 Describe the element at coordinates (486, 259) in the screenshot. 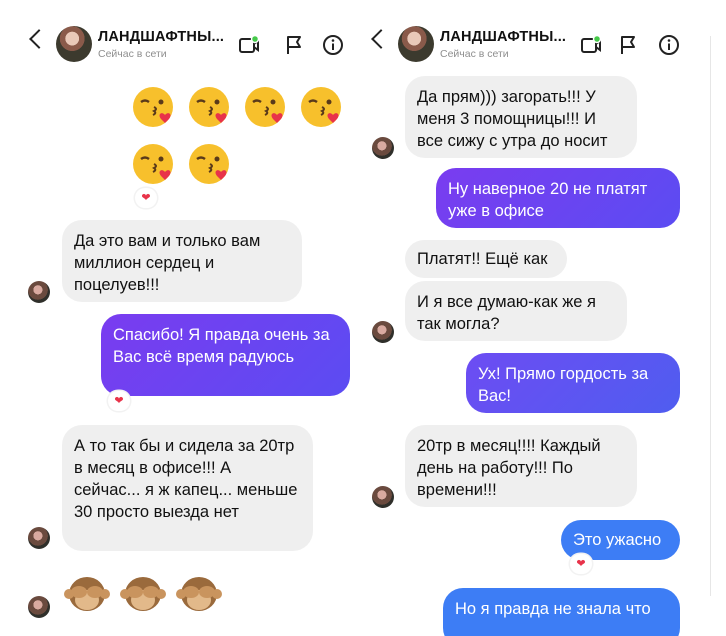

I see `incoming-message: Платят!! Ещё как` at that location.